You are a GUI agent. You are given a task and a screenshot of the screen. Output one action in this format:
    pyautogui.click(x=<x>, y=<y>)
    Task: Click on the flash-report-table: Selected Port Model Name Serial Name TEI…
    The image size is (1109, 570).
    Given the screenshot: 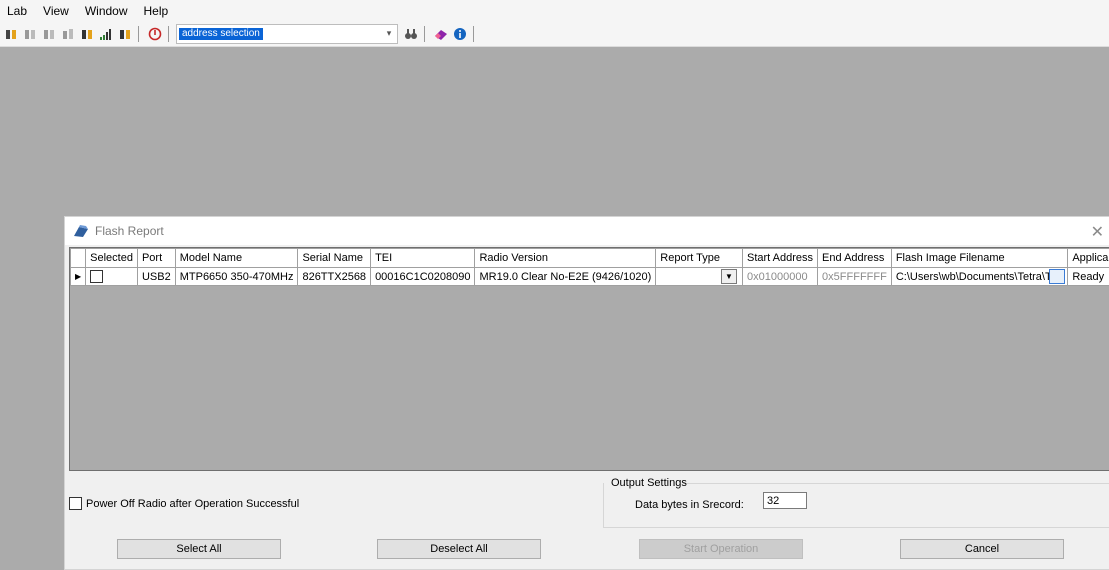 What is the action you would take?
    pyautogui.click(x=589, y=267)
    